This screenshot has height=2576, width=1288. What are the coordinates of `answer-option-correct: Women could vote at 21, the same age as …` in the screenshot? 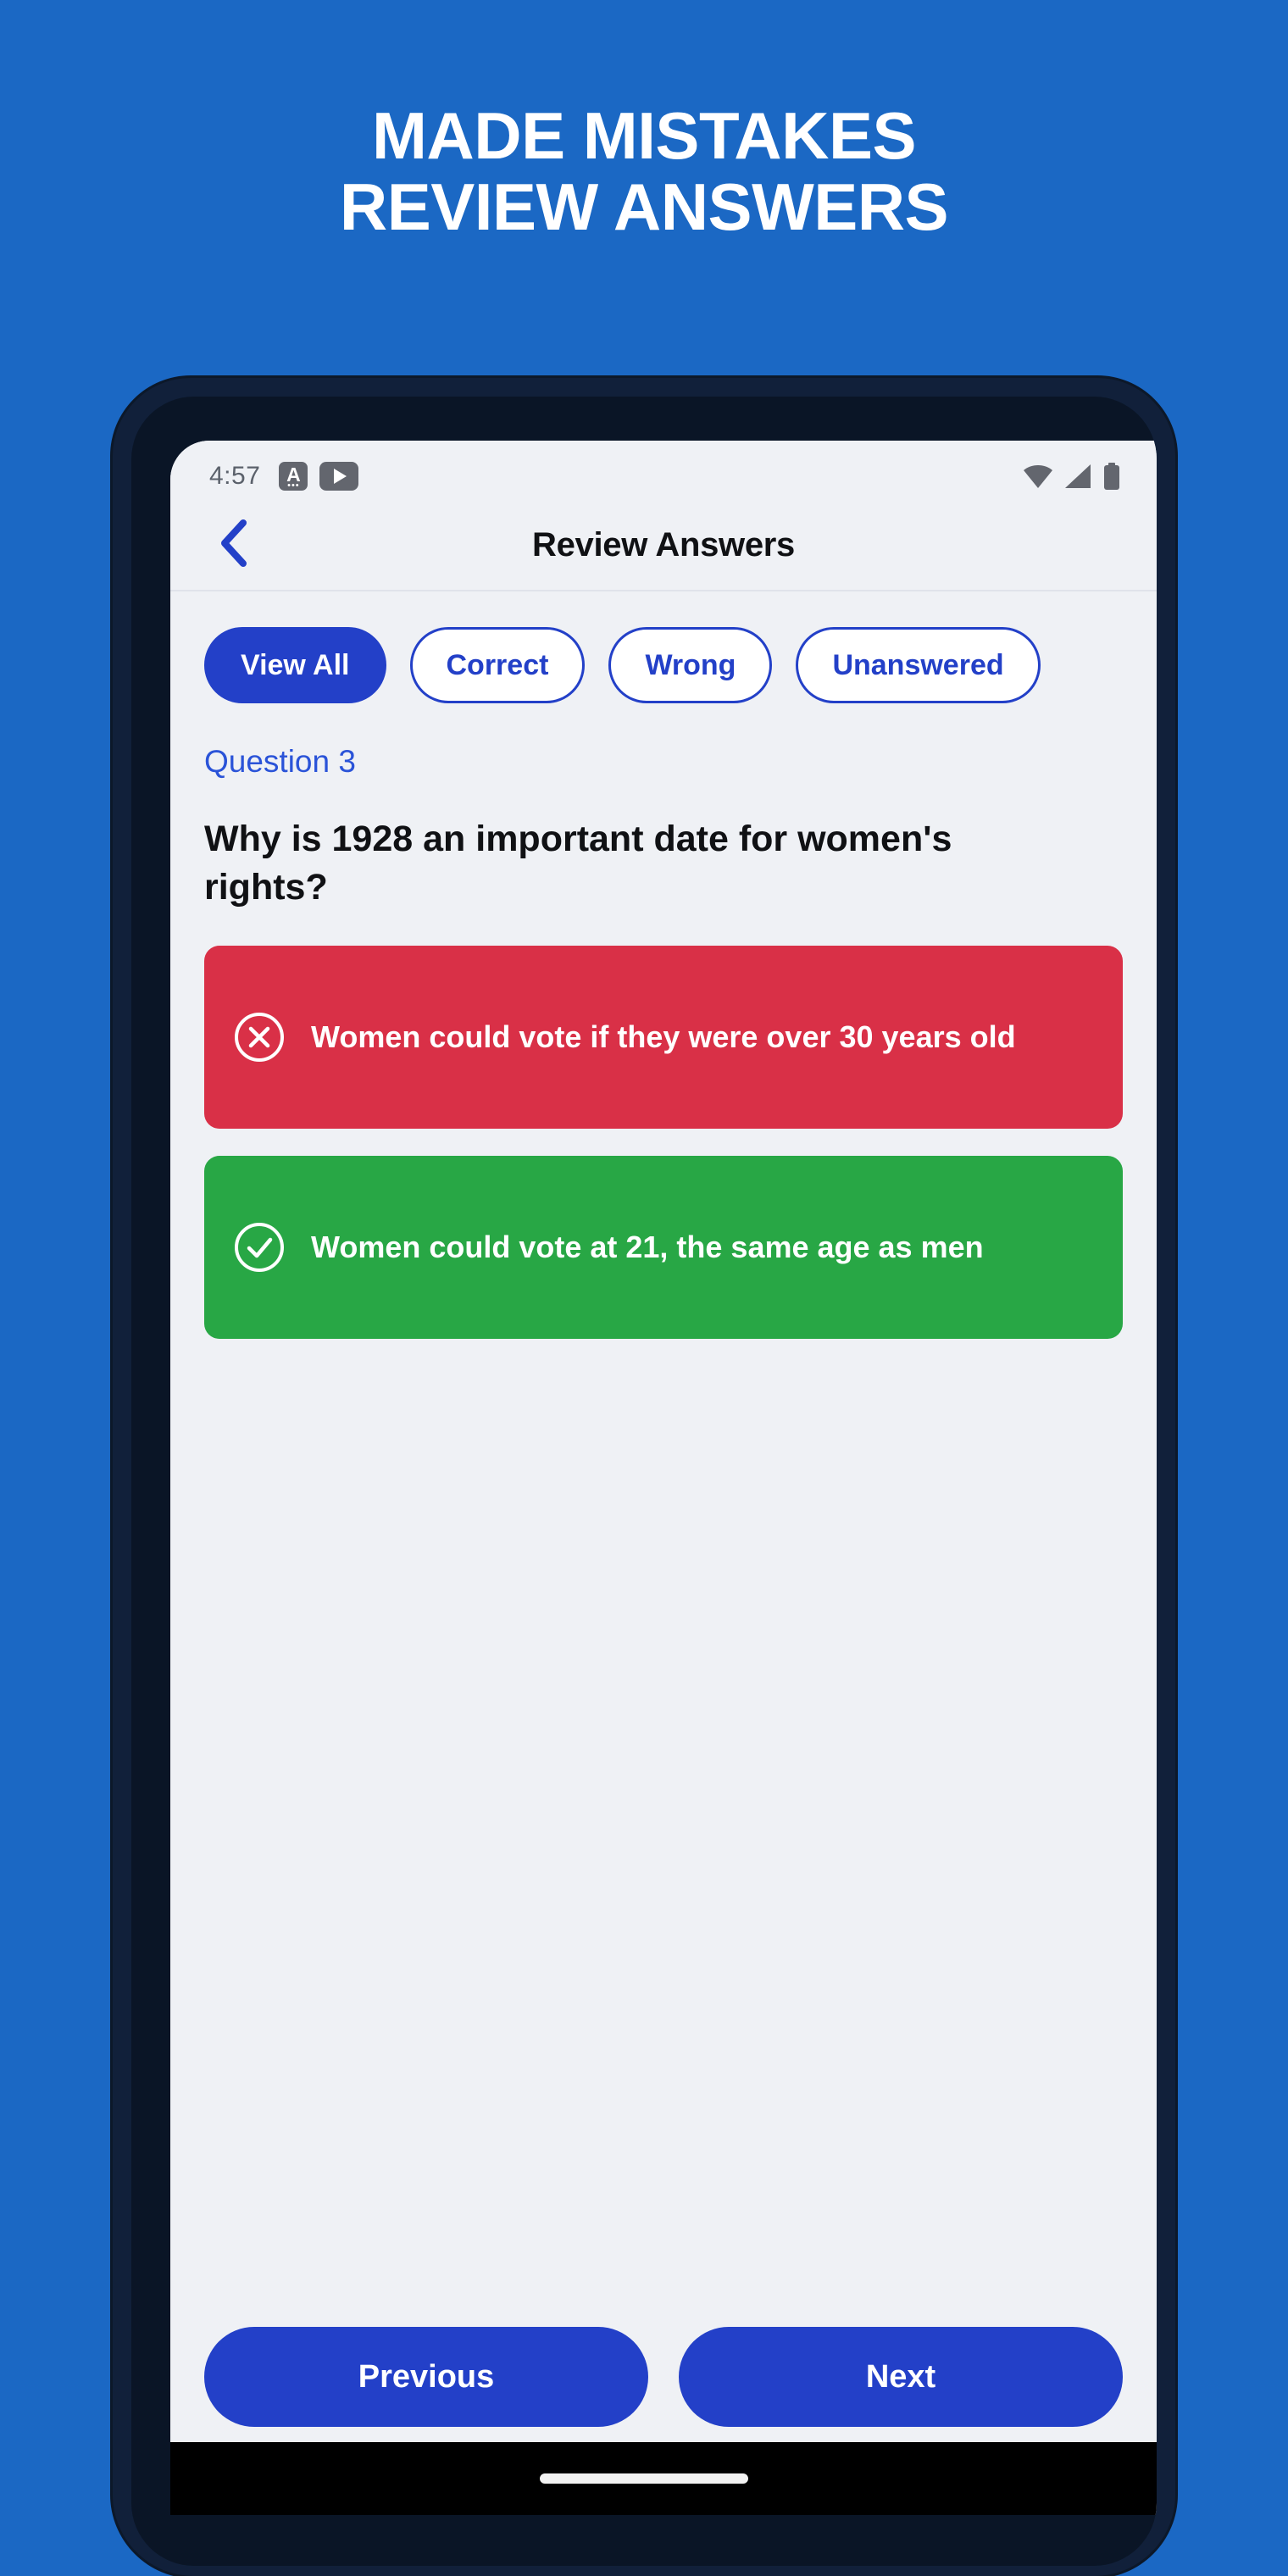 It's located at (663, 1247).